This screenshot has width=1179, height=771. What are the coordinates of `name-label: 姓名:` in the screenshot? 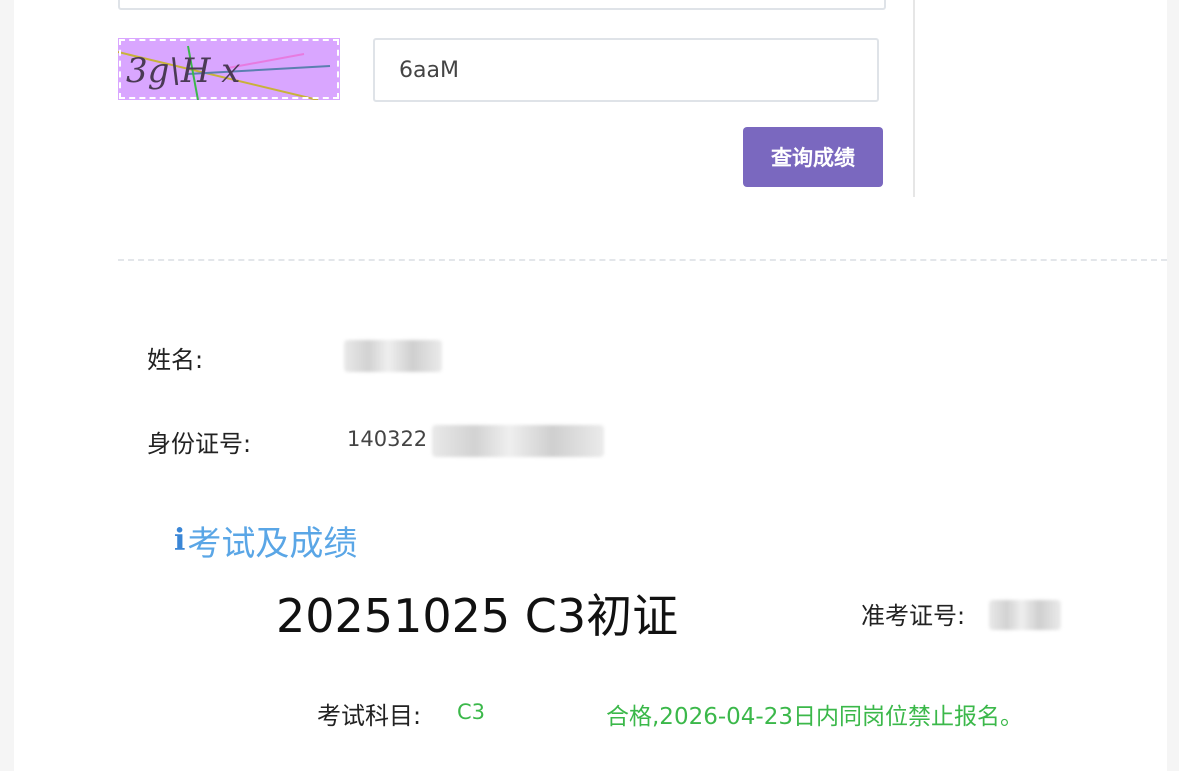 It's located at (175, 360).